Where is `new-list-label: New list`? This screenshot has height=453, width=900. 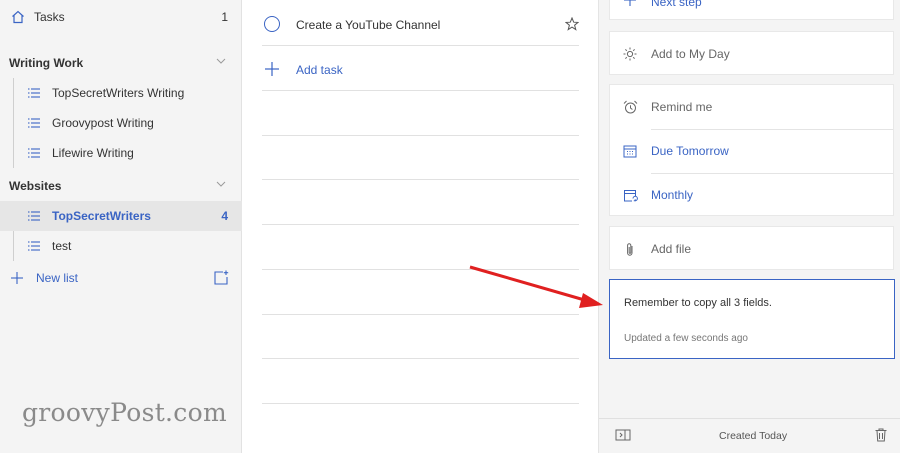
new-list-label: New list is located at coordinates (57, 278).